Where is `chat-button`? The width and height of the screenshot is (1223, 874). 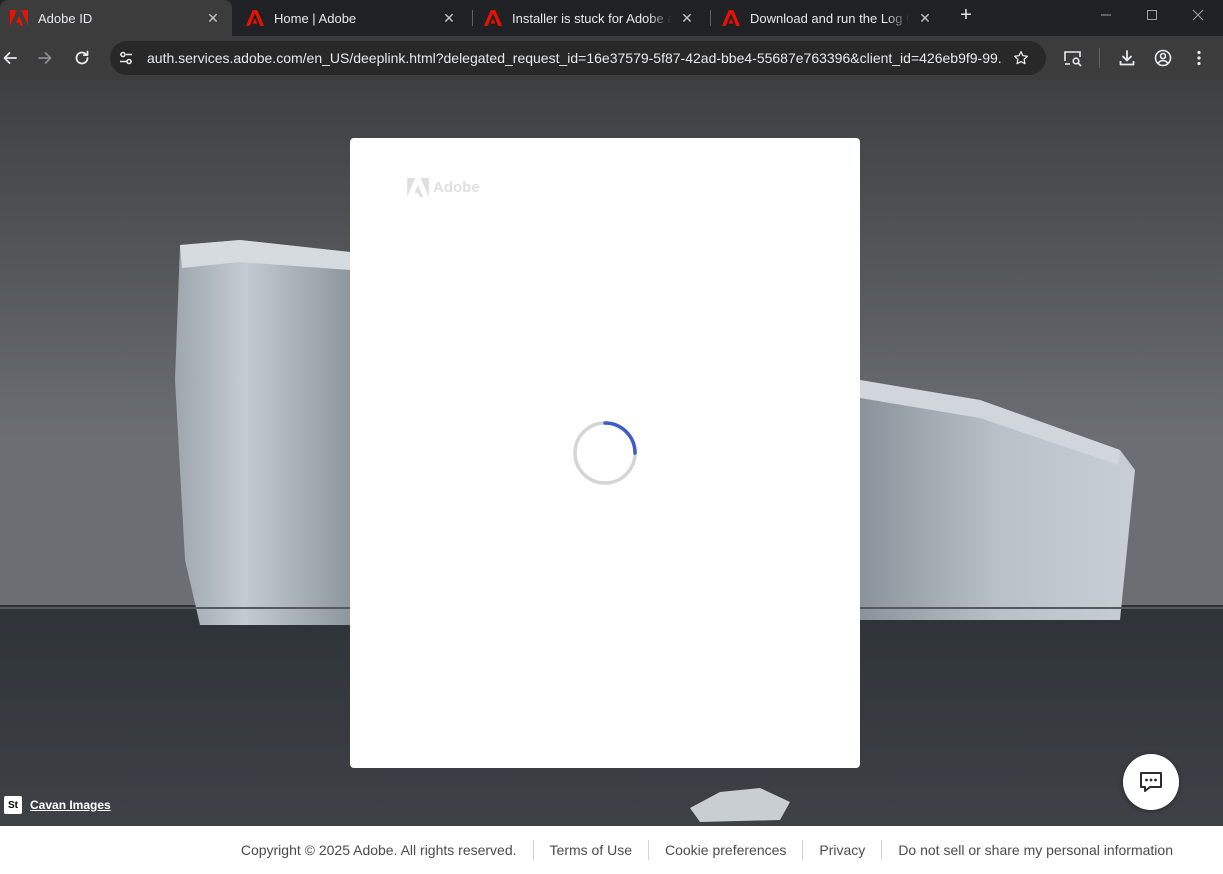 chat-button is located at coordinates (1151, 782).